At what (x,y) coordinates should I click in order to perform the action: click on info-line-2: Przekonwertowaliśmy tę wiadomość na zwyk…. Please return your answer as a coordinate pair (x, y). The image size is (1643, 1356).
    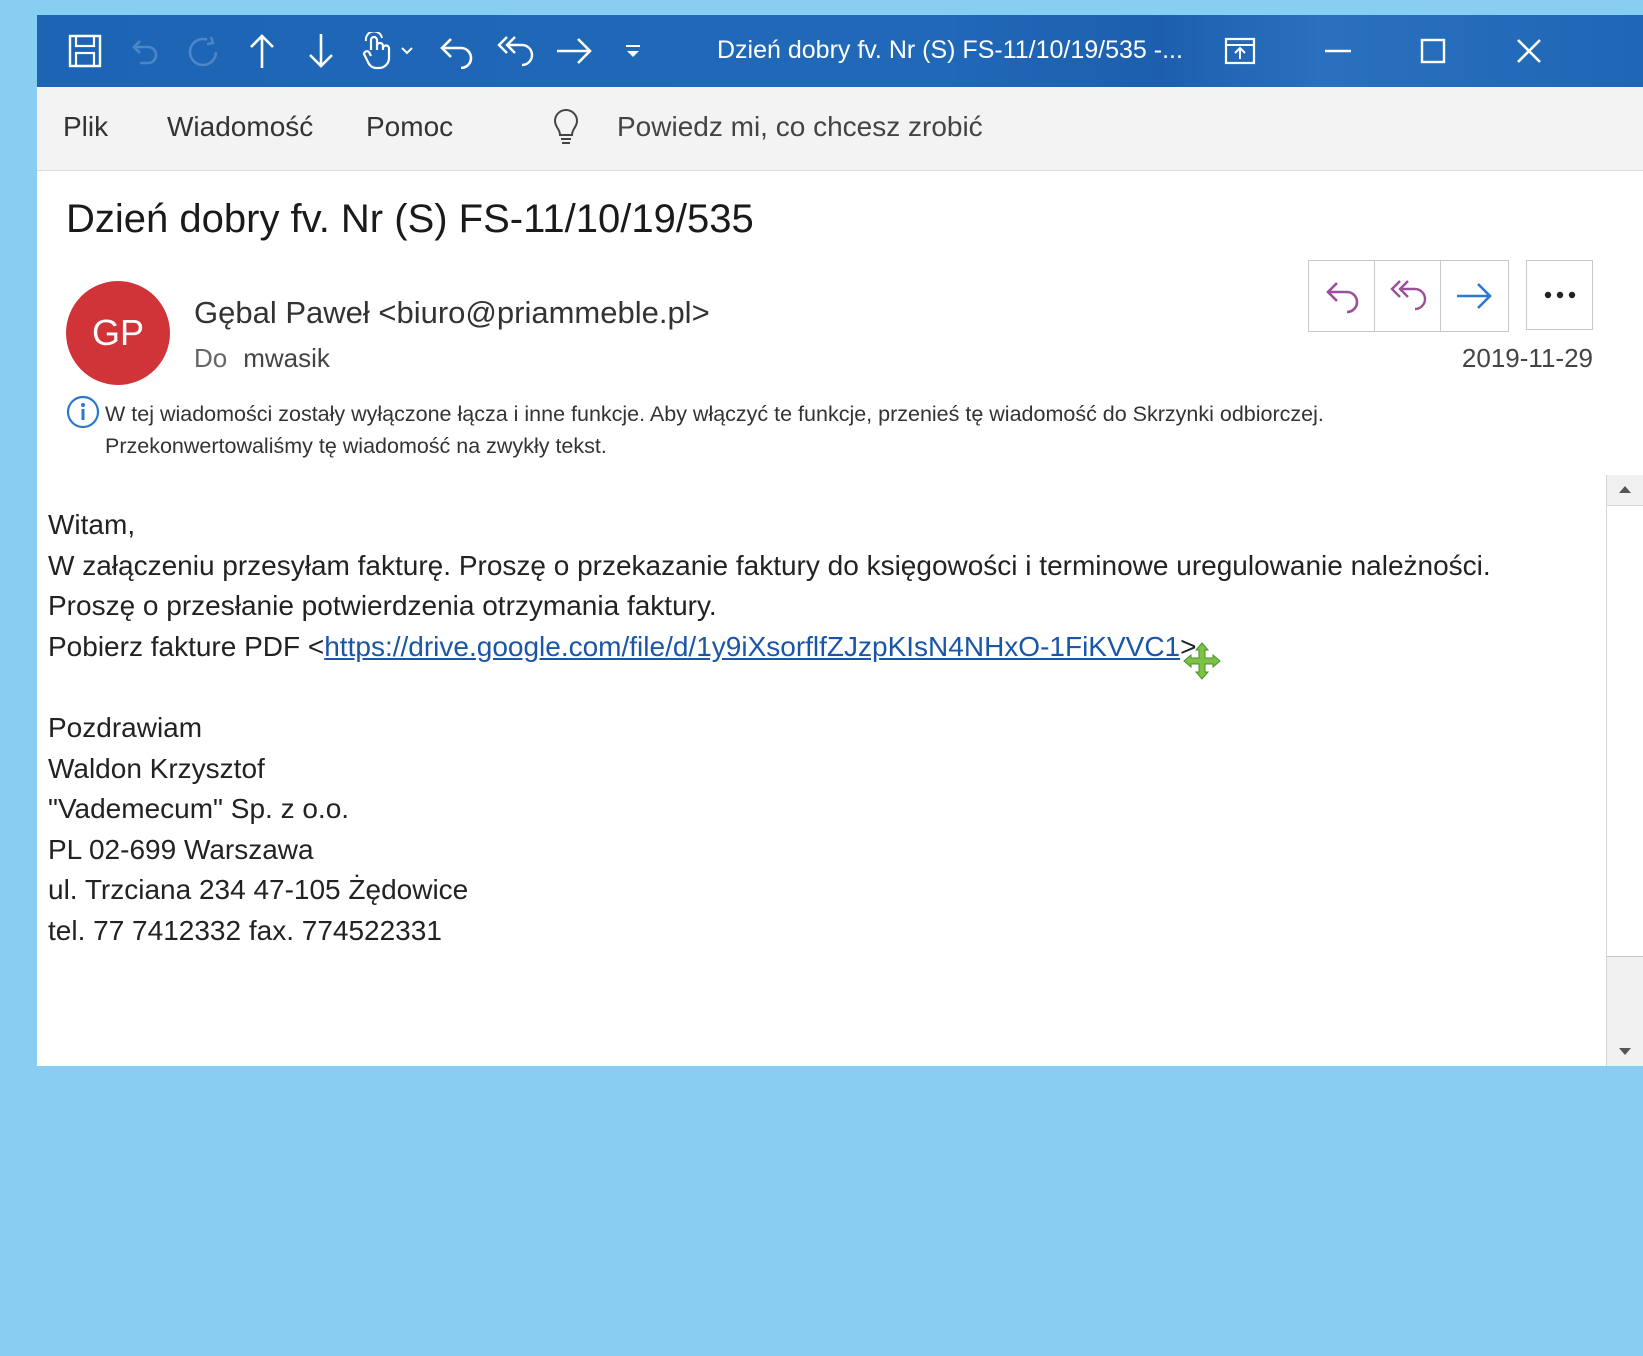
    Looking at the image, I should click on (356, 446).